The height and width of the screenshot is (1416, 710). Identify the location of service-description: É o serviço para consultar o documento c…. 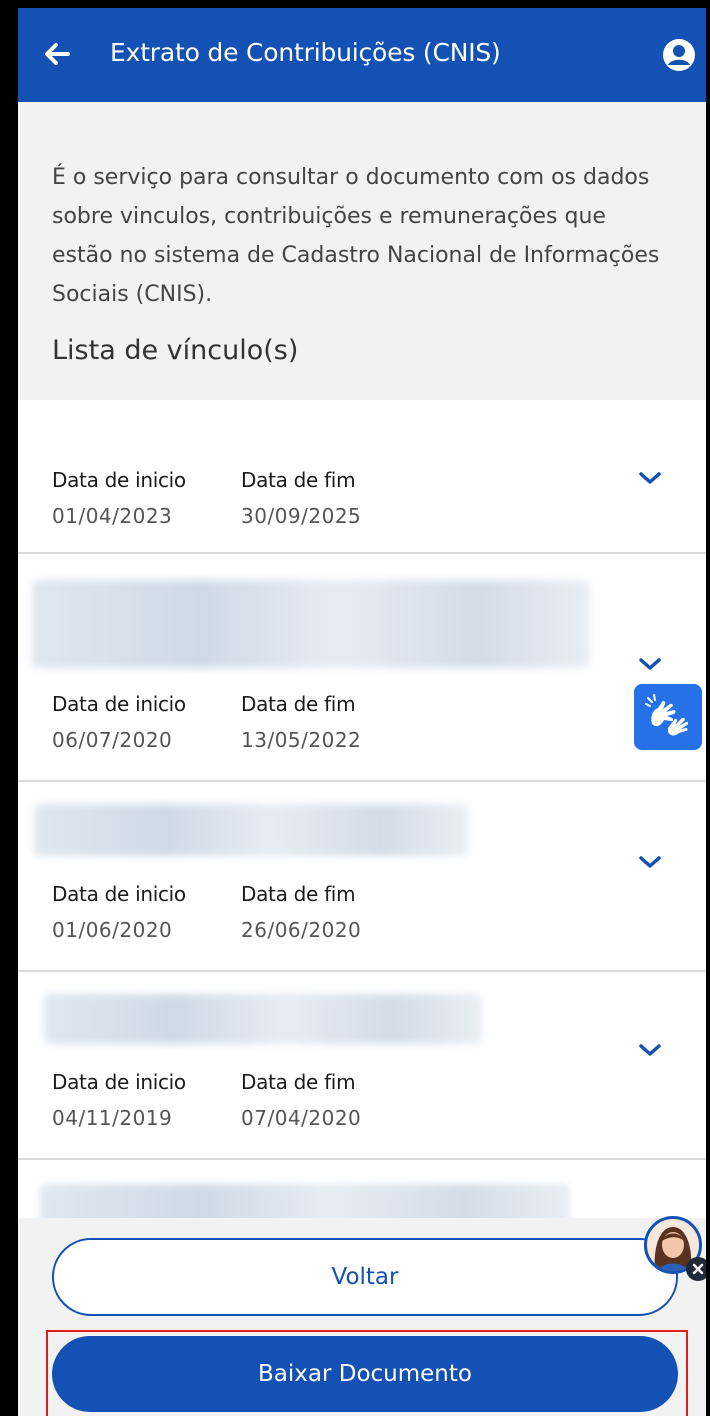
(356, 236).